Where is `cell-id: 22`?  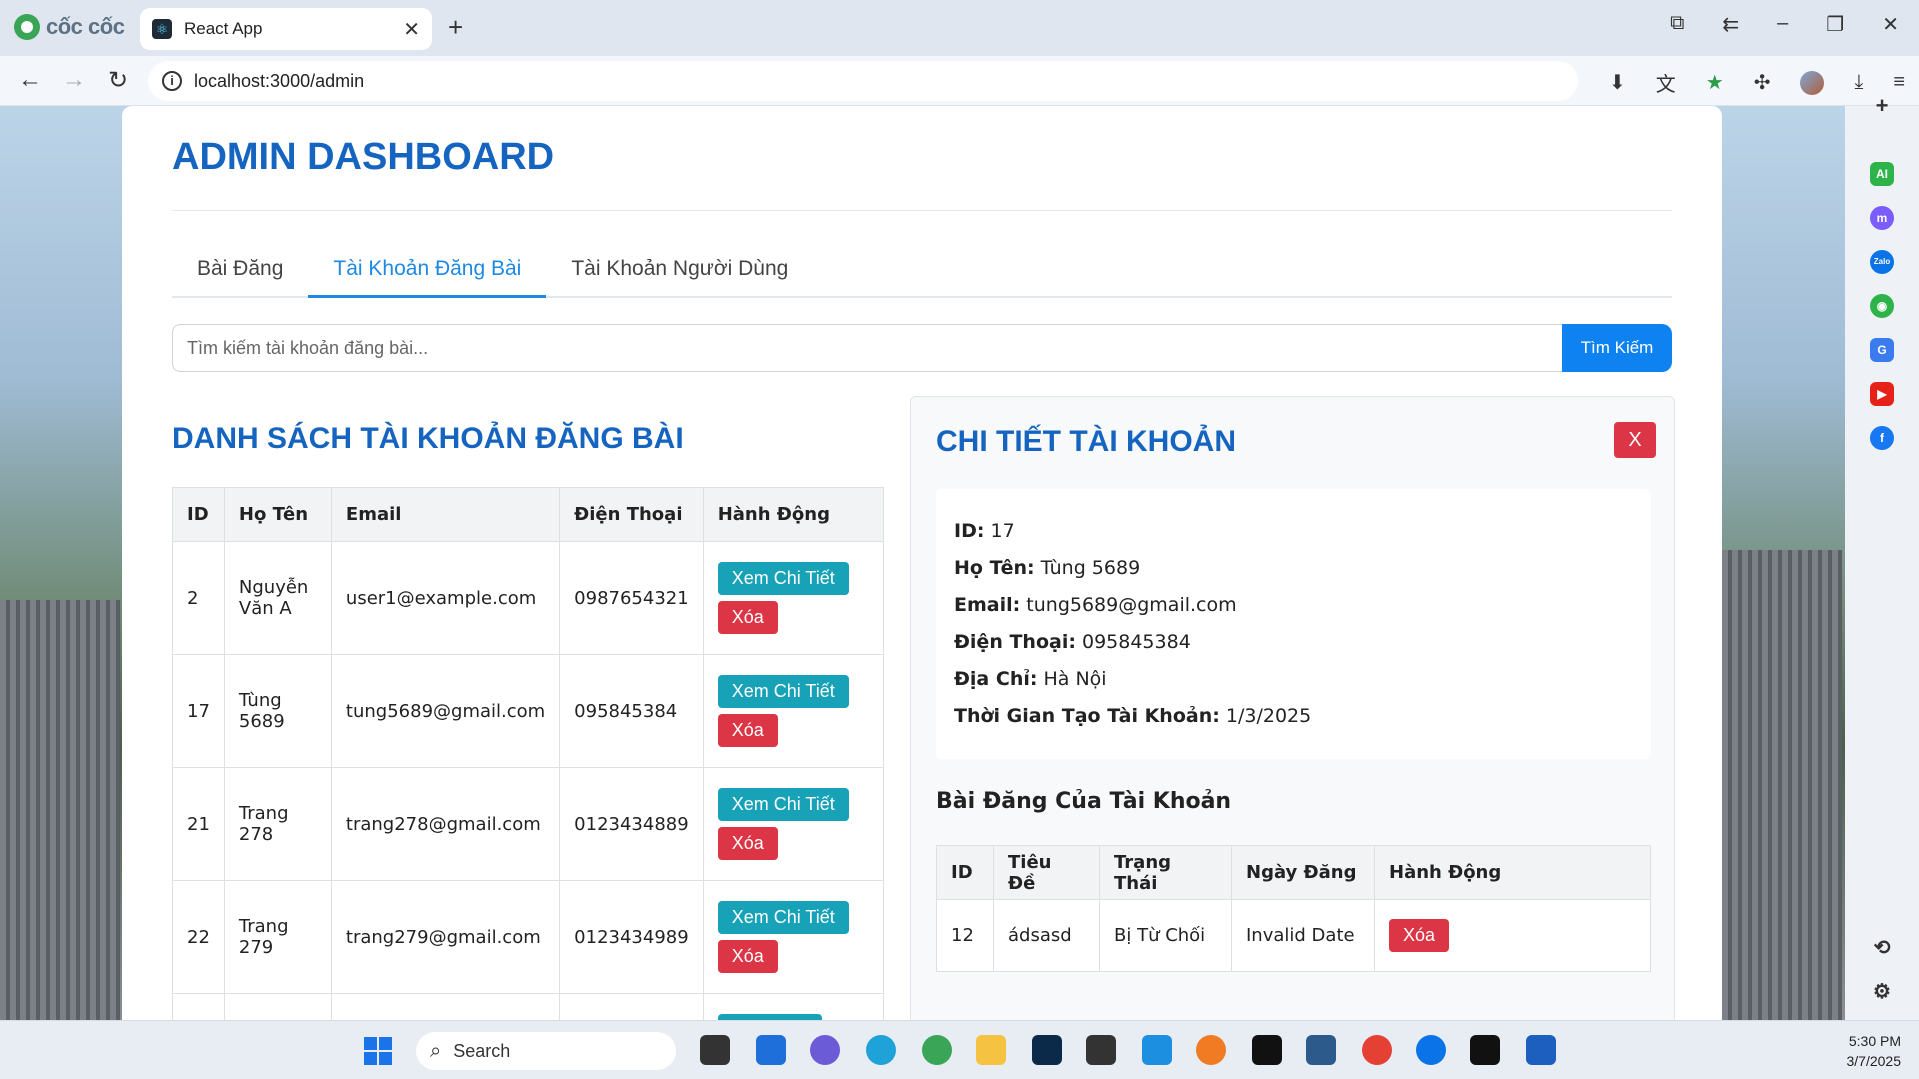
cell-id: 22 is located at coordinates (198, 937).